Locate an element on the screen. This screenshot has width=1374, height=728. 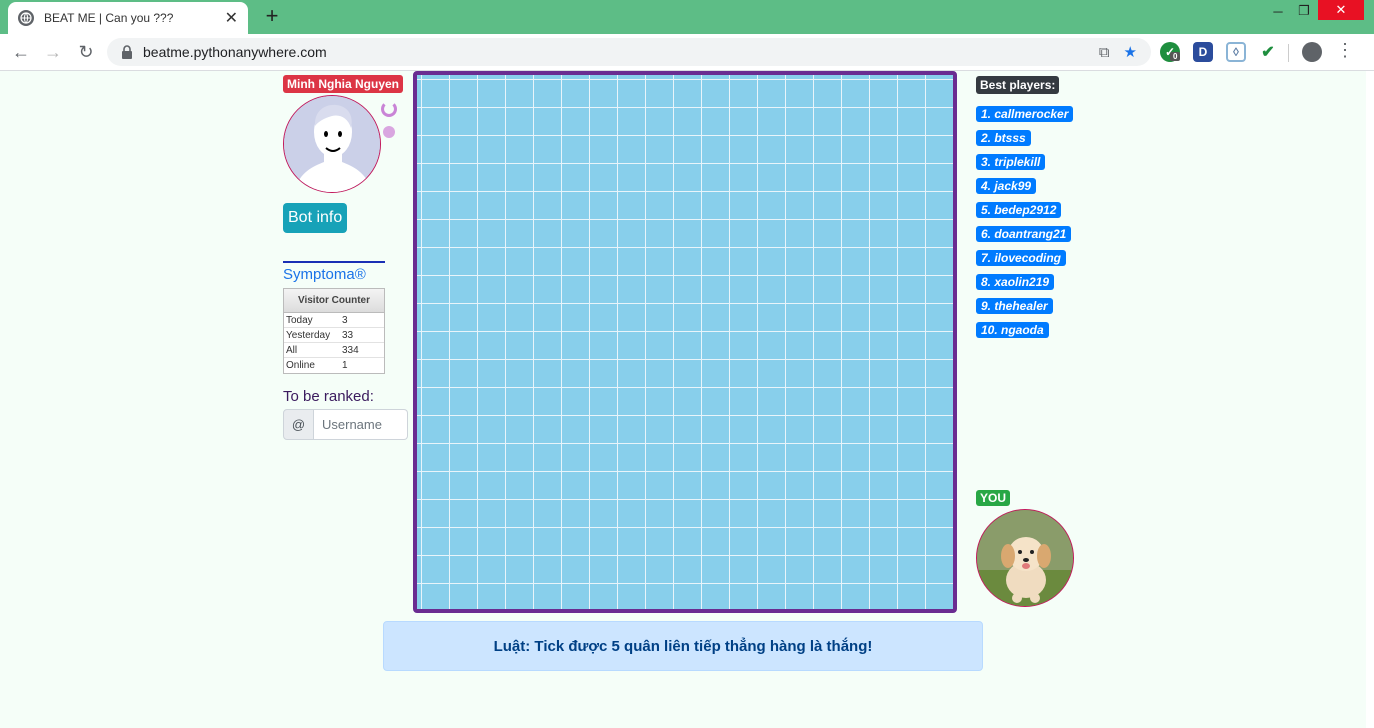
browser-tab: BEAT ME | Can you ??? ✕ is located at coordinates (128, 18).